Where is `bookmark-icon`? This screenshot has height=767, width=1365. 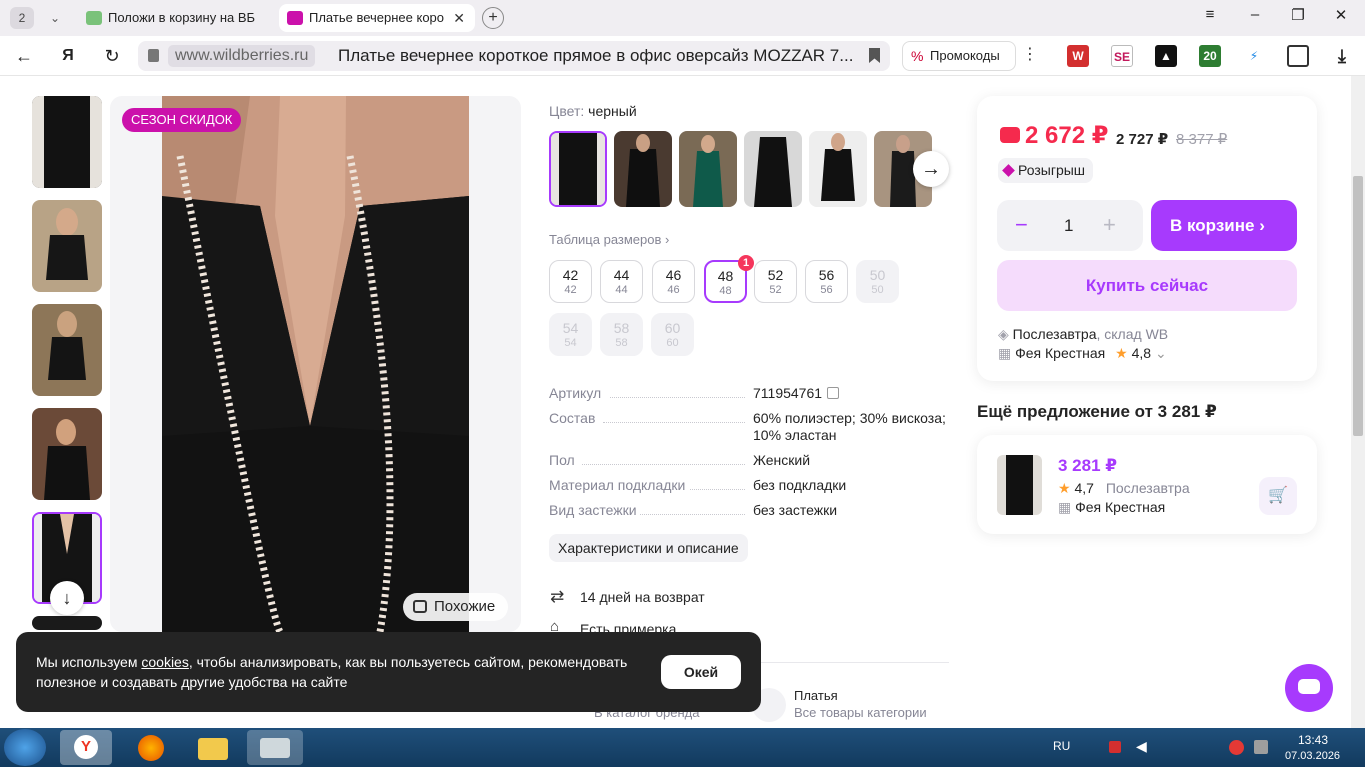
bookmark-icon is located at coordinates (874, 55).